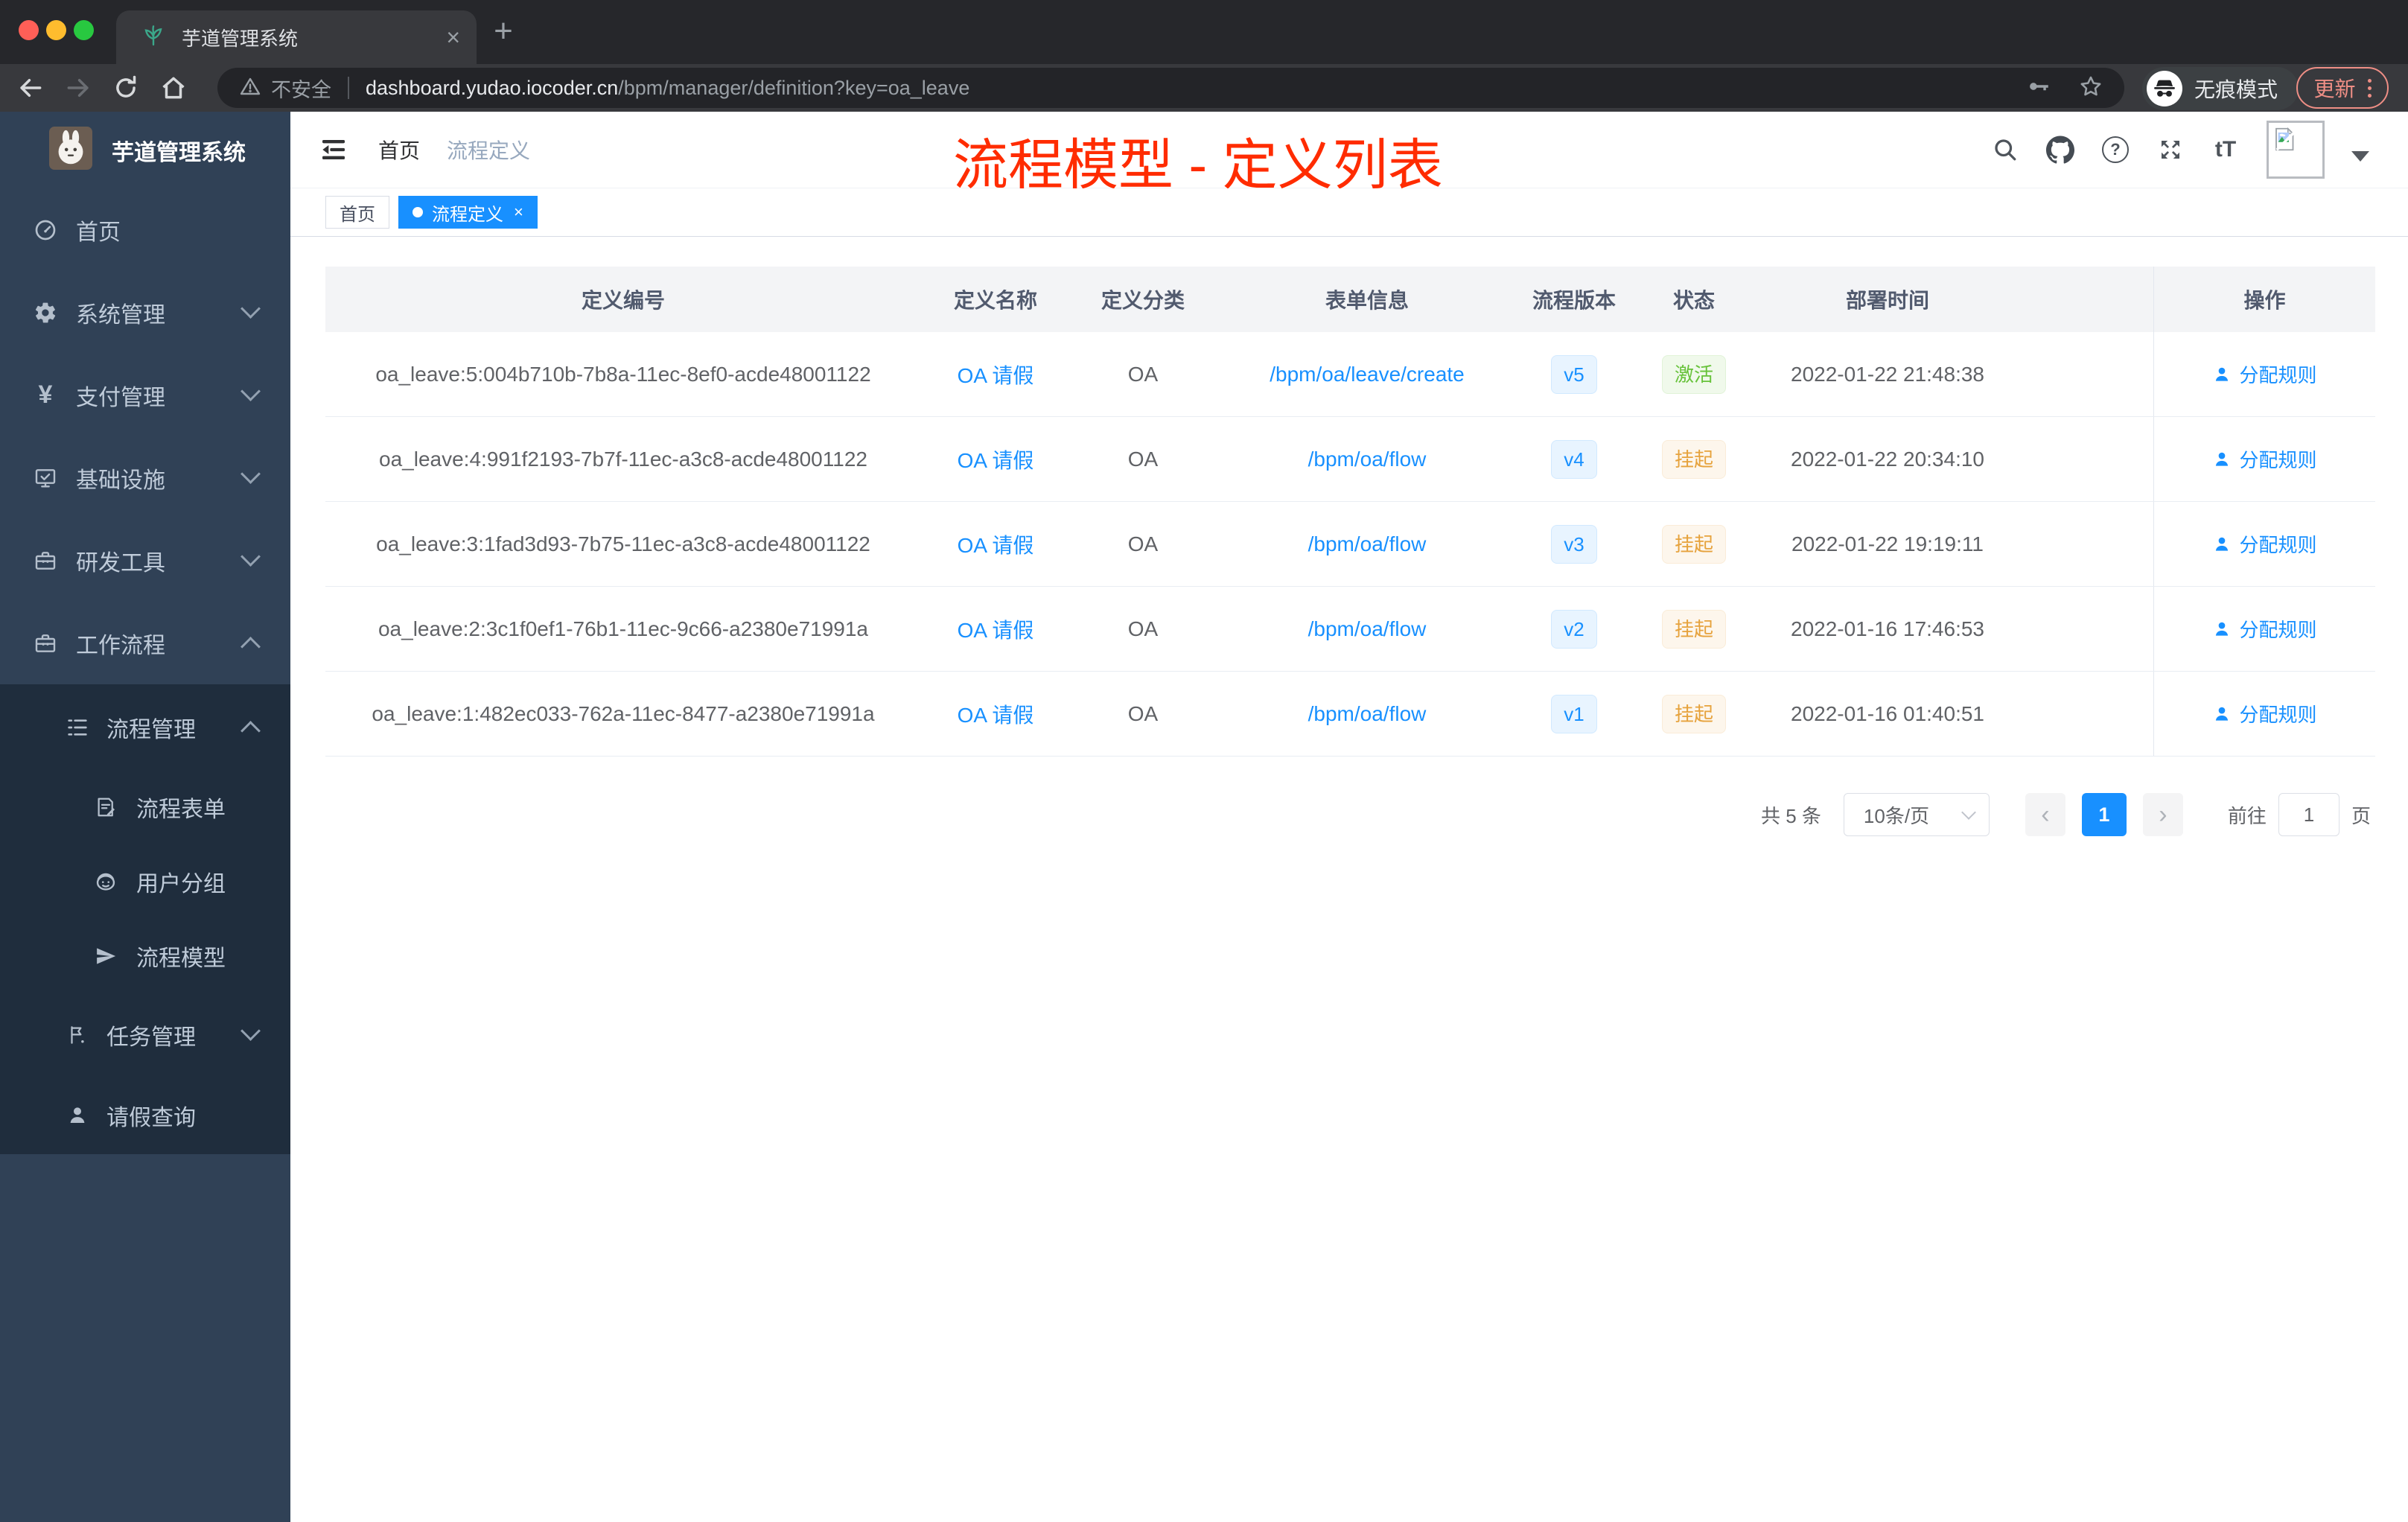 The width and height of the screenshot is (2408, 1522). Describe the element at coordinates (145, 1115) in the screenshot. I see `sidebar-item-leave-query: 请假查询` at that location.